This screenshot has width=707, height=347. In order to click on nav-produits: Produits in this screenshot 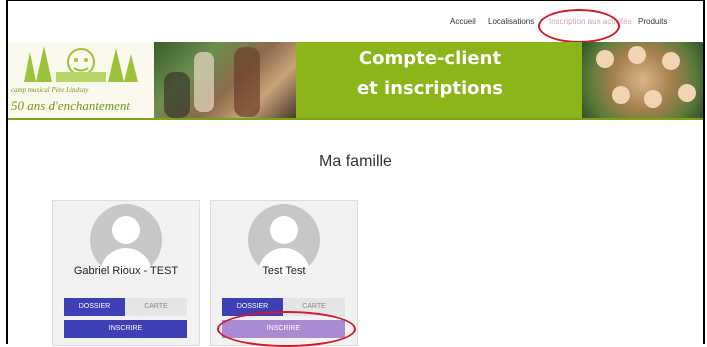, I will do `click(652, 21)`.